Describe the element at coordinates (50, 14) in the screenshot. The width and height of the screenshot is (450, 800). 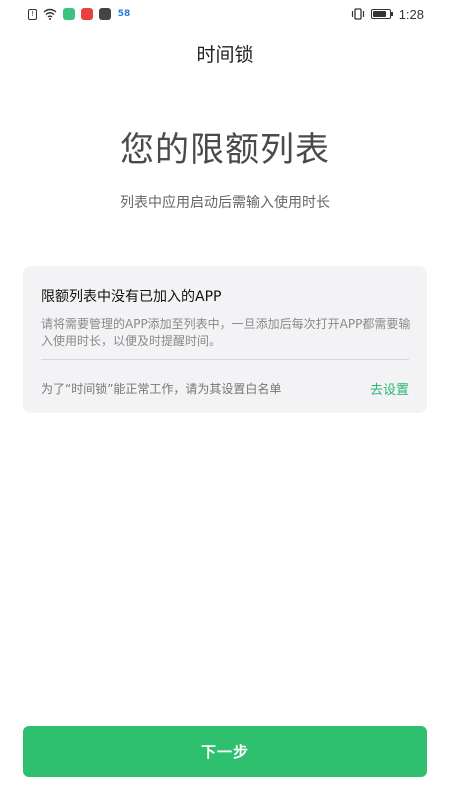
I see `wifi-icon` at that location.